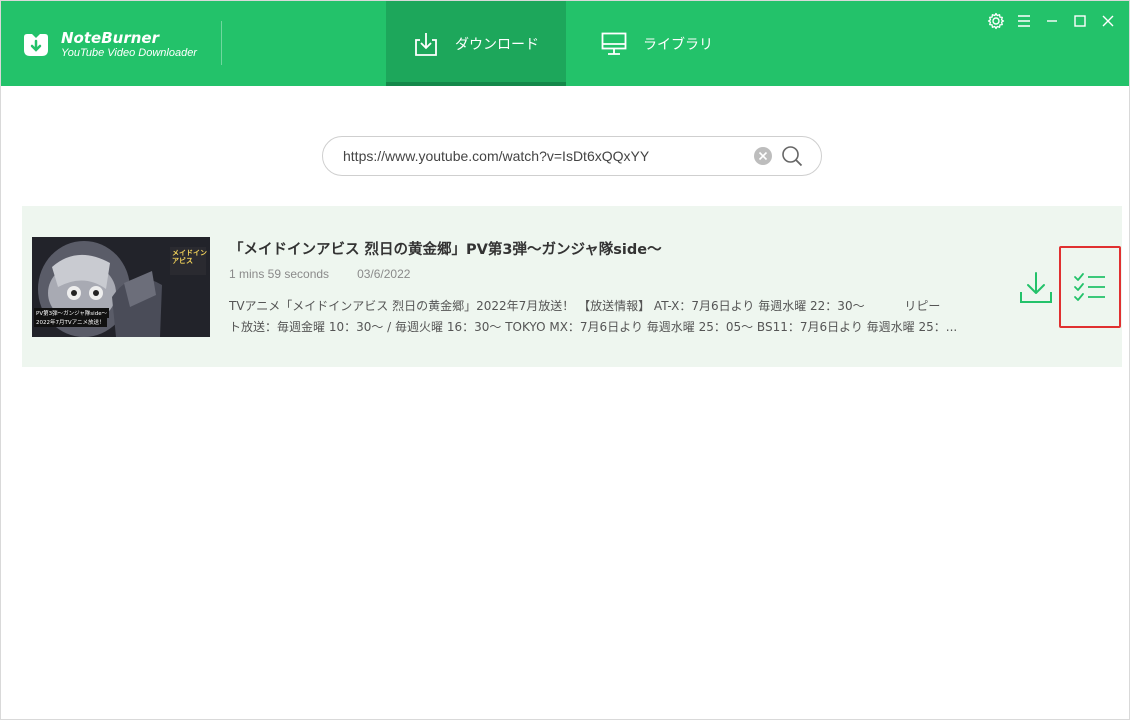 This screenshot has width=1130, height=720. Describe the element at coordinates (678, 44) in the screenshot. I see `tab-library-label: ライブラリ` at that location.